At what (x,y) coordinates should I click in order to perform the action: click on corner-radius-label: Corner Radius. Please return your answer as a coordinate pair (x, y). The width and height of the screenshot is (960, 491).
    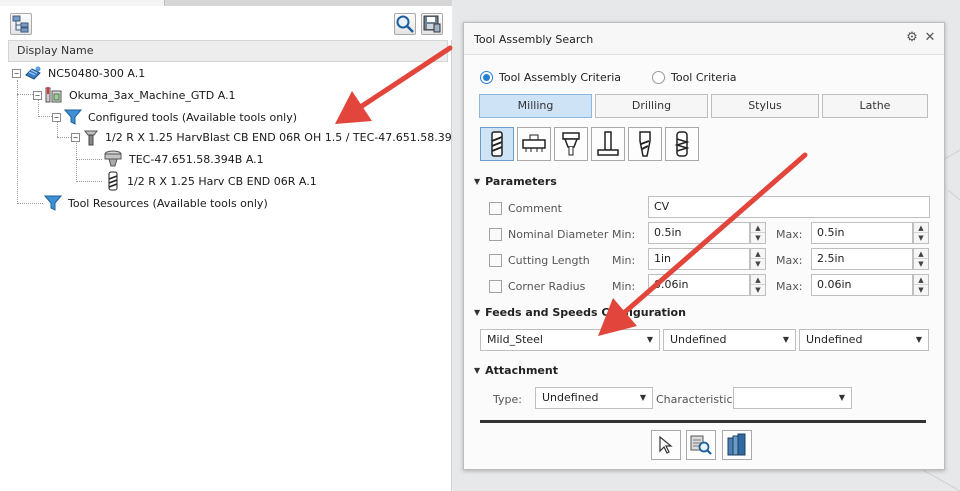
    Looking at the image, I should click on (547, 286).